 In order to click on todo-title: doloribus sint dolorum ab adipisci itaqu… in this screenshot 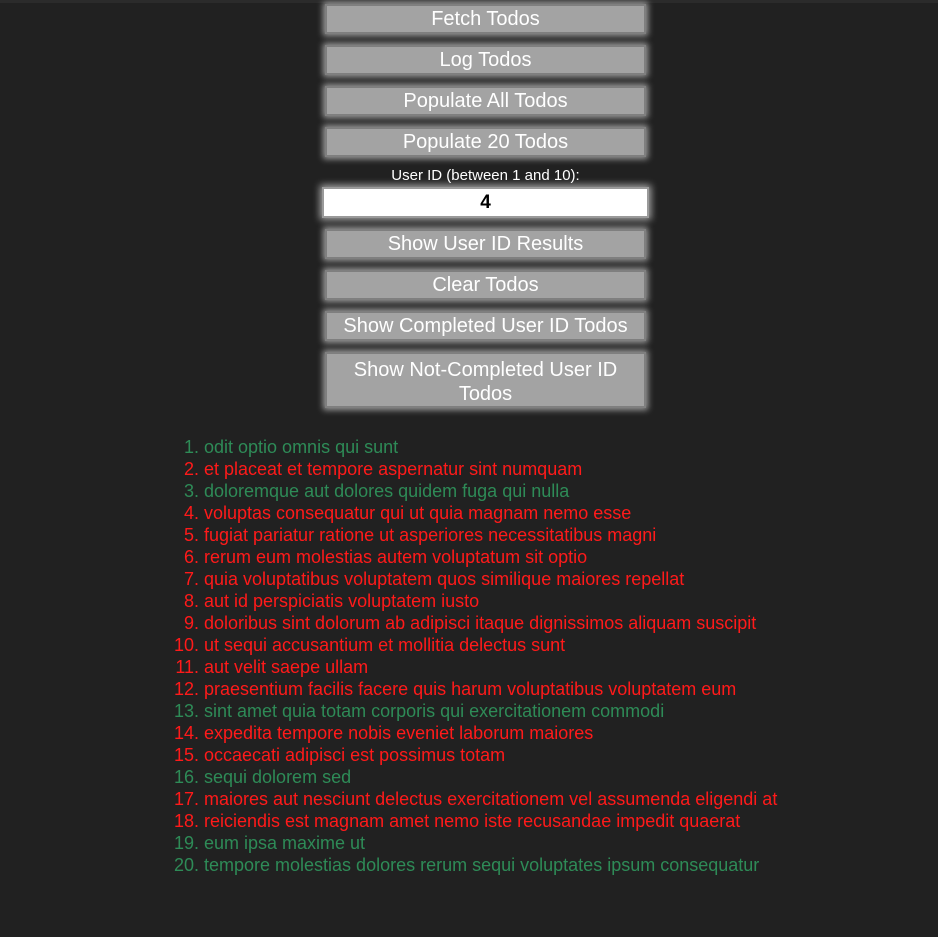, I will do `click(480, 623)`.